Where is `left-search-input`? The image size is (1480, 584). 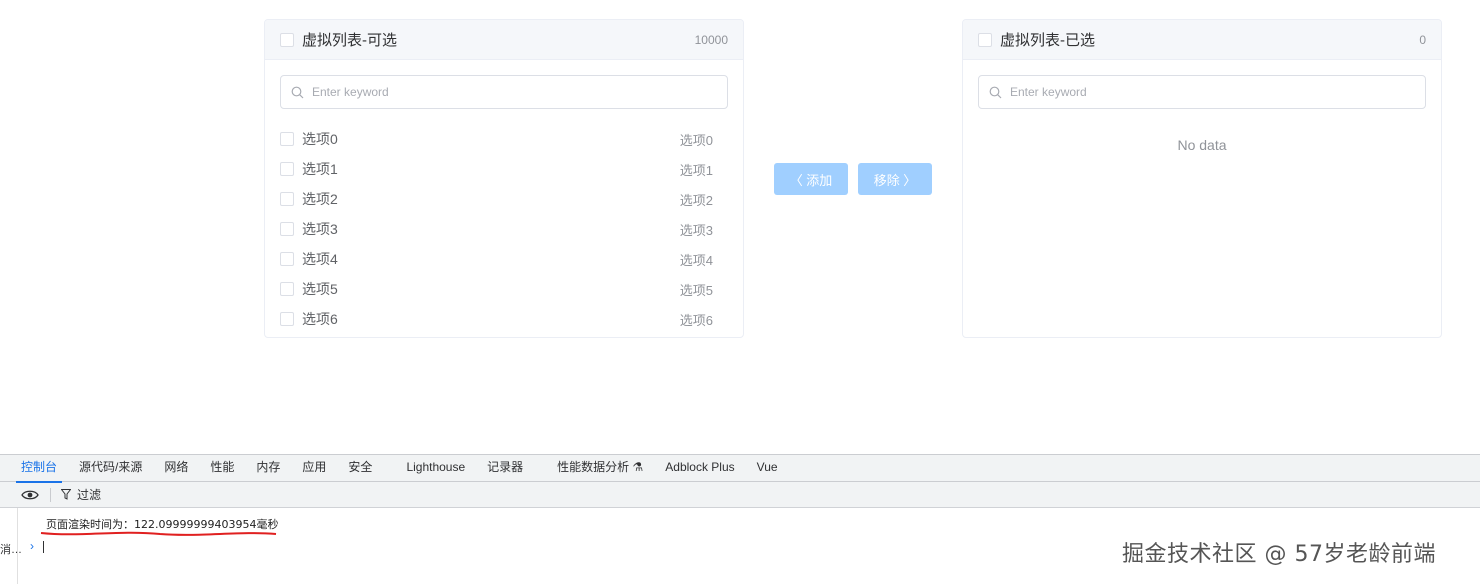 left-search-input is located at coordinates (502, 92).